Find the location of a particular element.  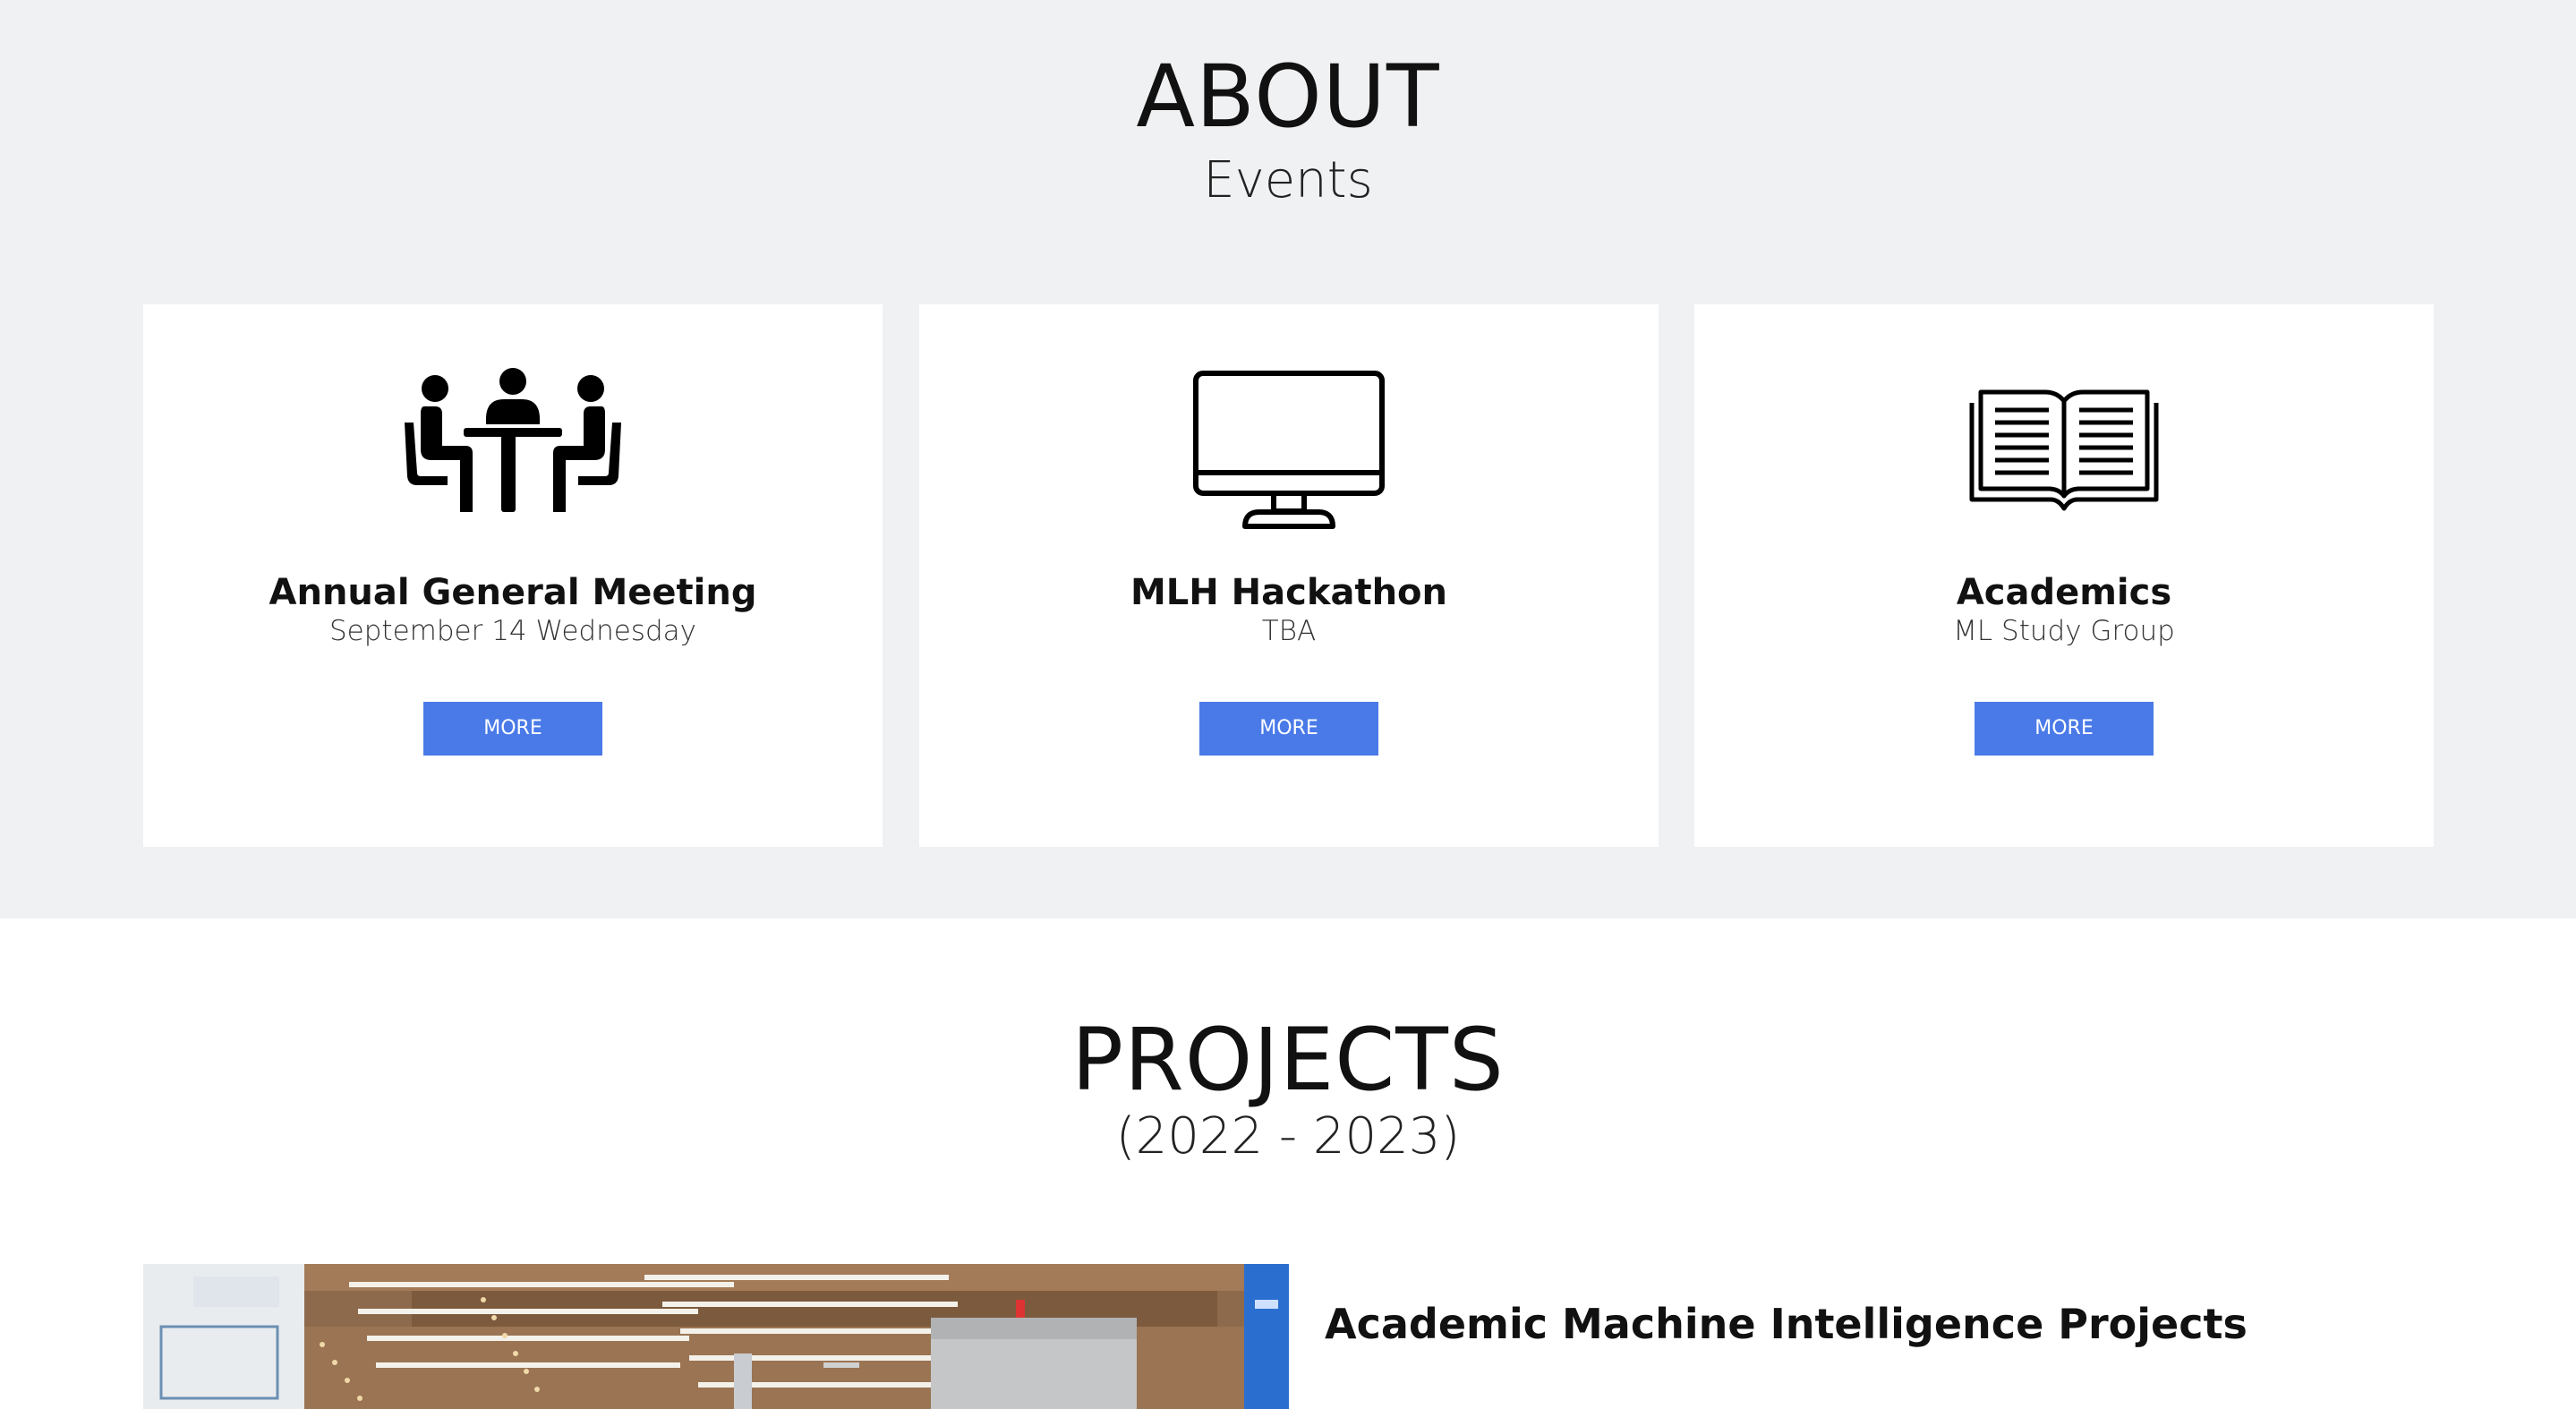

card-subtitle: TBA is located at coordinates (1289, 631).